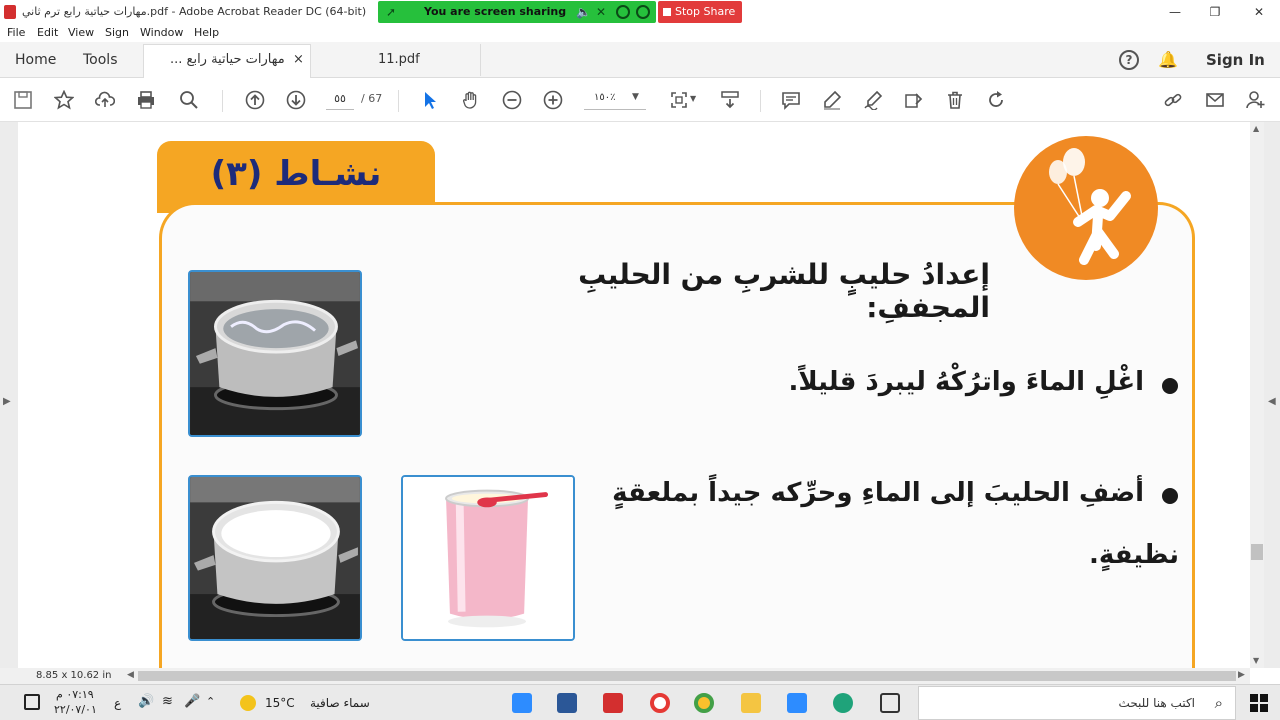  What do you see at coordinates (643, 12) in the screenshot?
I see `pause-circle-icon` at bounding box center [643, 12].